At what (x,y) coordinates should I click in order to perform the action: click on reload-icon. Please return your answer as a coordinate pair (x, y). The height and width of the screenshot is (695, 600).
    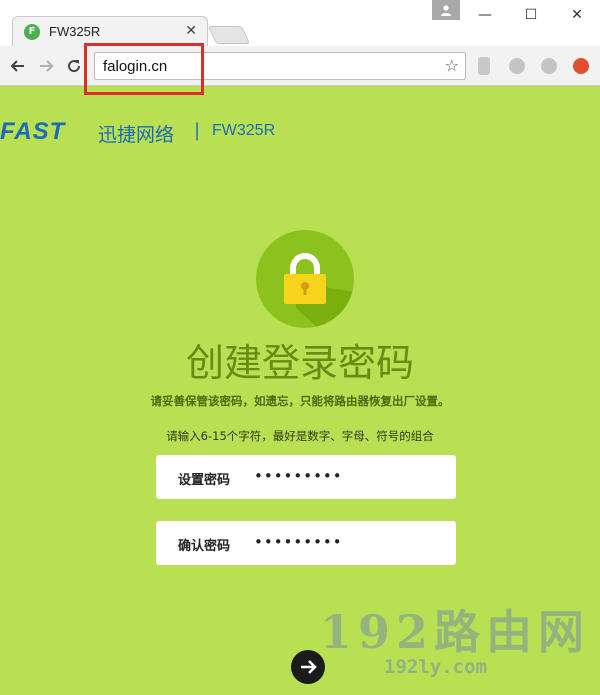
    Looking at the image, I should click on (74, 66).